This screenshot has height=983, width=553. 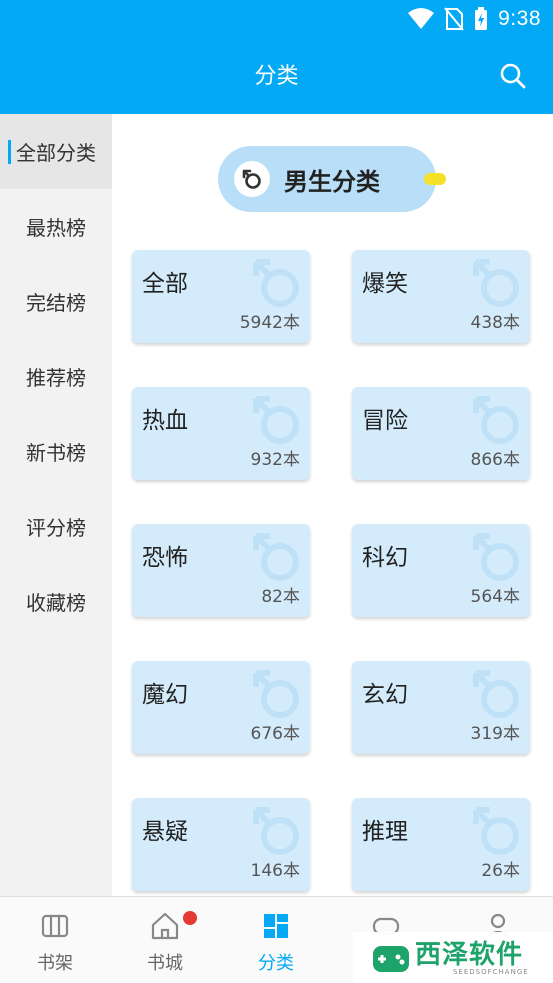 What do you see at coordinates (221, 570) in the screenshot?
I see `category-card-horror: 恐怖 82本` at bounding box center [221, 570].